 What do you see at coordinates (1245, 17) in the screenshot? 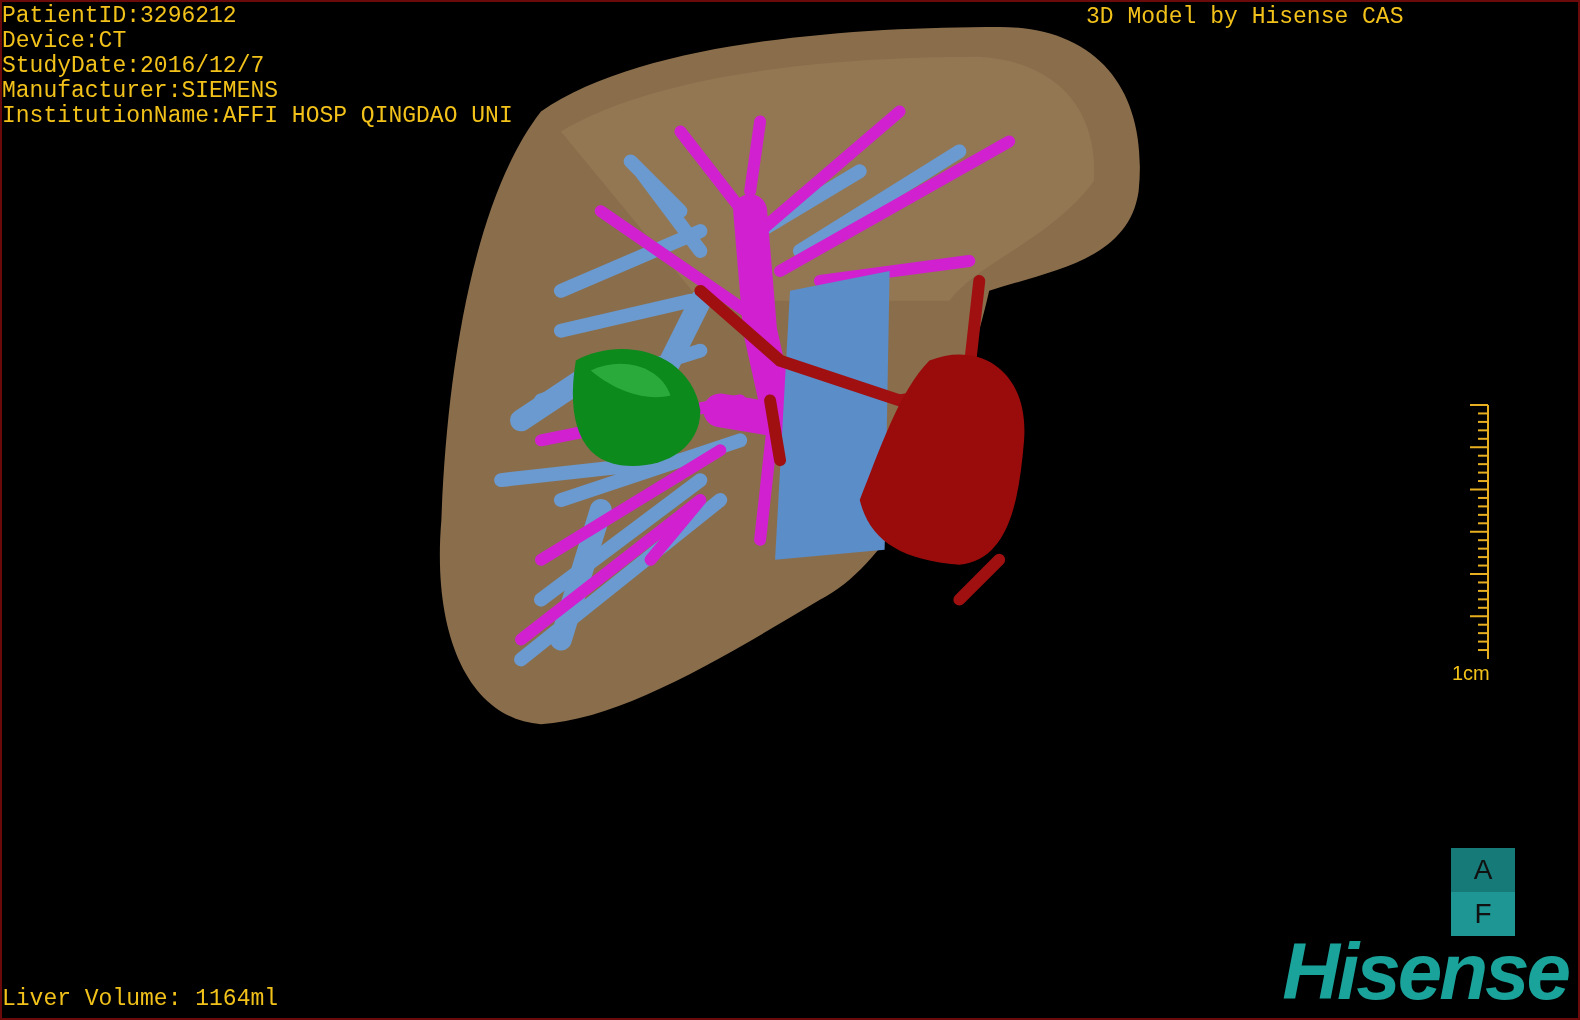
I see `model-caption: 3D Model by Hisense CAS` at bounding box center [1245, 17].